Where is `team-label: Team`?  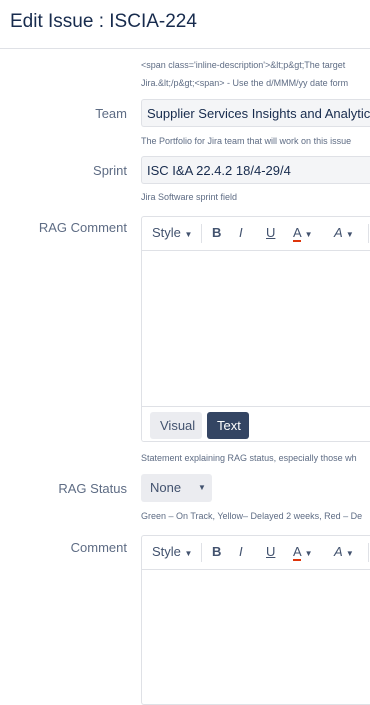 team-label: Team is located at coordinates (111, 113).